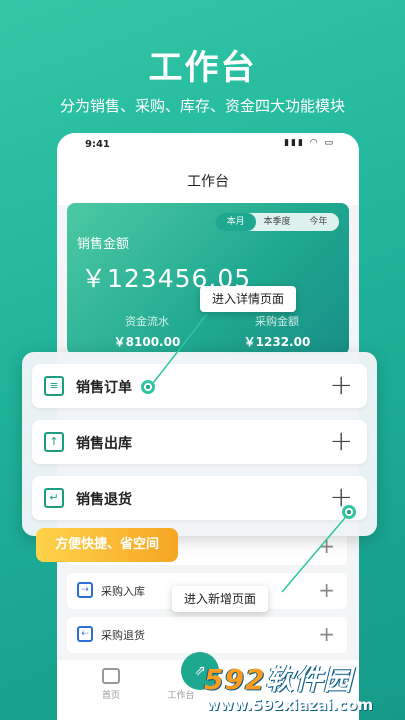 The width and height of the screenshot is (405, 720). What do you see at coordinates (220, 599) in the screenshot?
I see `tooltip-add: 进入新增页面` at bounding box center [220, 599].